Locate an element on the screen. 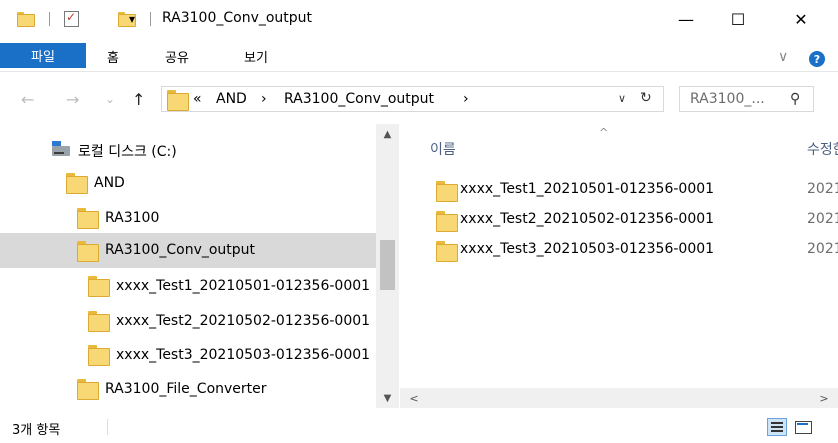 Image resolution: width=838 pixels, height=443 pixels. maximize-button: ☐ is located at coordinates (738, 19).